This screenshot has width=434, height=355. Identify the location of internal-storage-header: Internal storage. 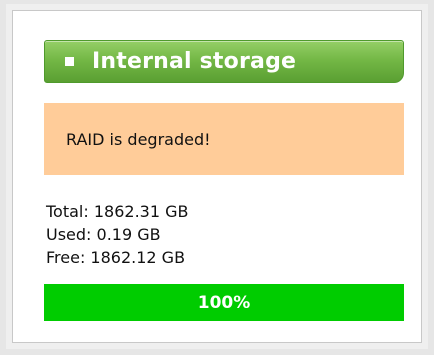
(224, 61).